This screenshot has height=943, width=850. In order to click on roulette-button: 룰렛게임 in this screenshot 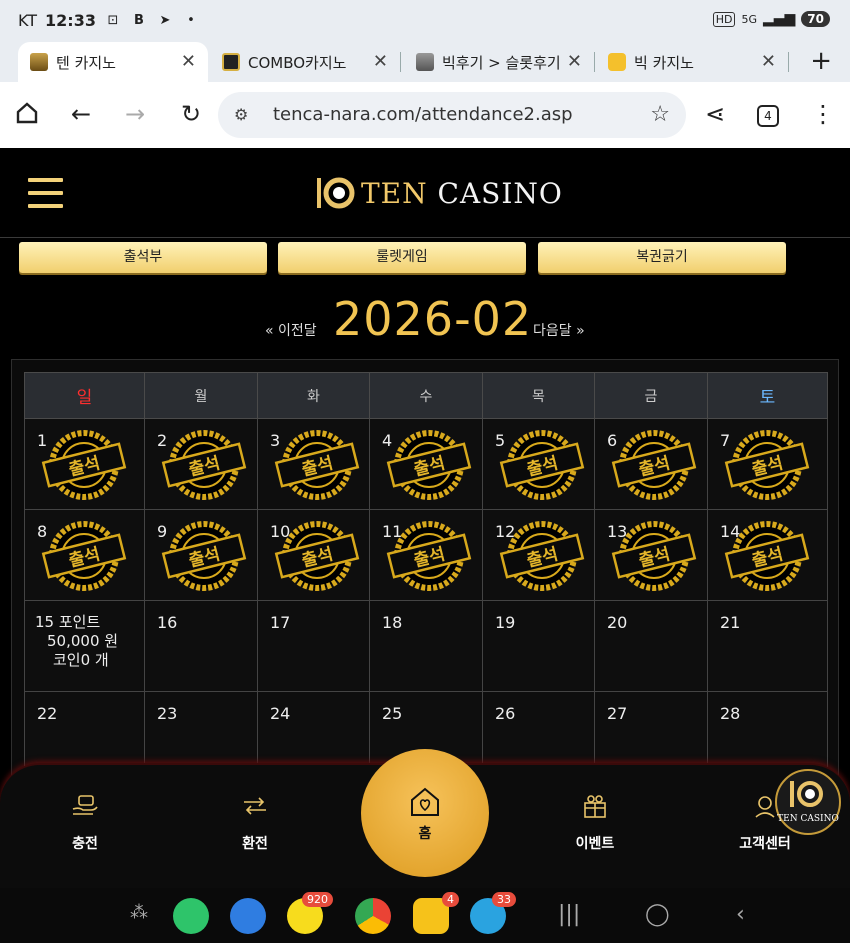, I will do `click(402, 257)`.